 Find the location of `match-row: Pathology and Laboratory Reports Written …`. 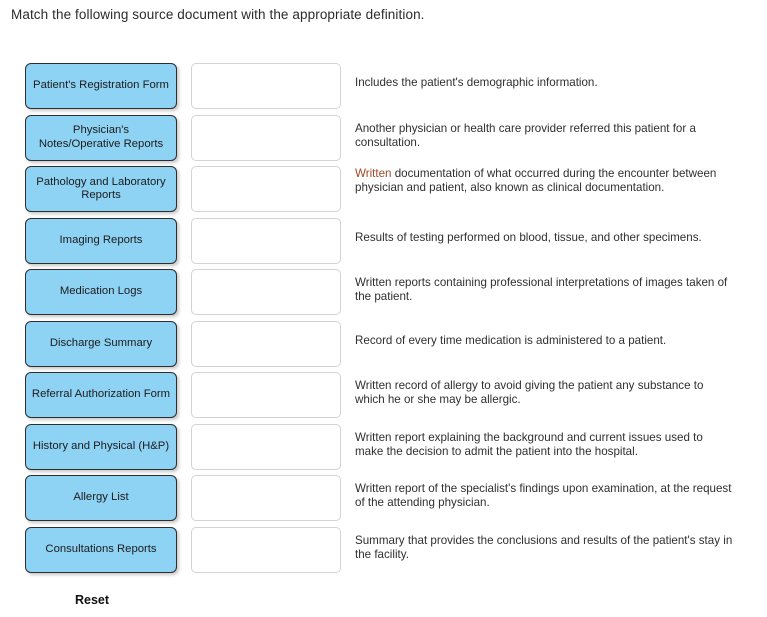

match-row: Pathology and Laboratory Reports Written … is located at coordinates (383, 192).